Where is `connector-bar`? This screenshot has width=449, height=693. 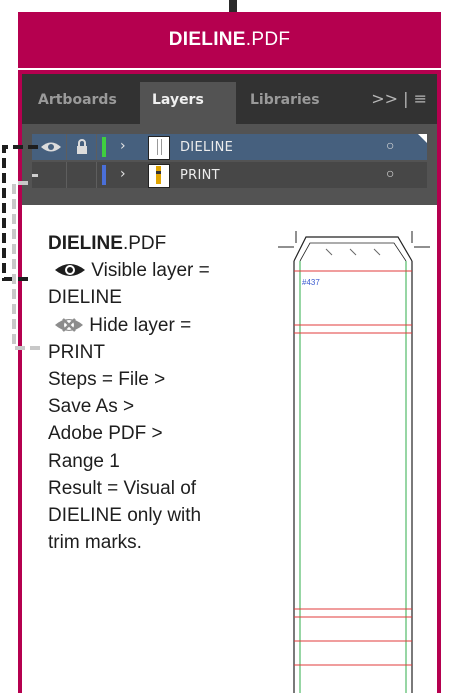 connector-bar is located at coordinates (233, 6).